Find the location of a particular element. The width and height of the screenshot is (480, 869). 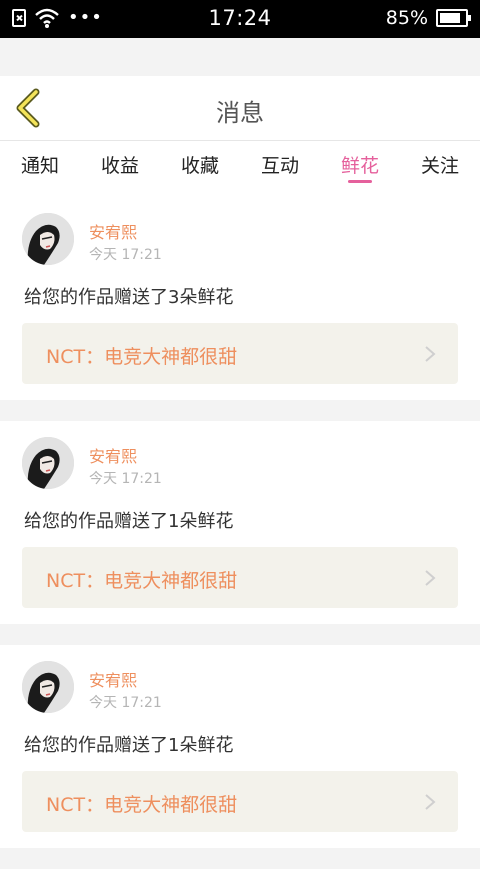

battery-icon is located at coordinates (453, 18).